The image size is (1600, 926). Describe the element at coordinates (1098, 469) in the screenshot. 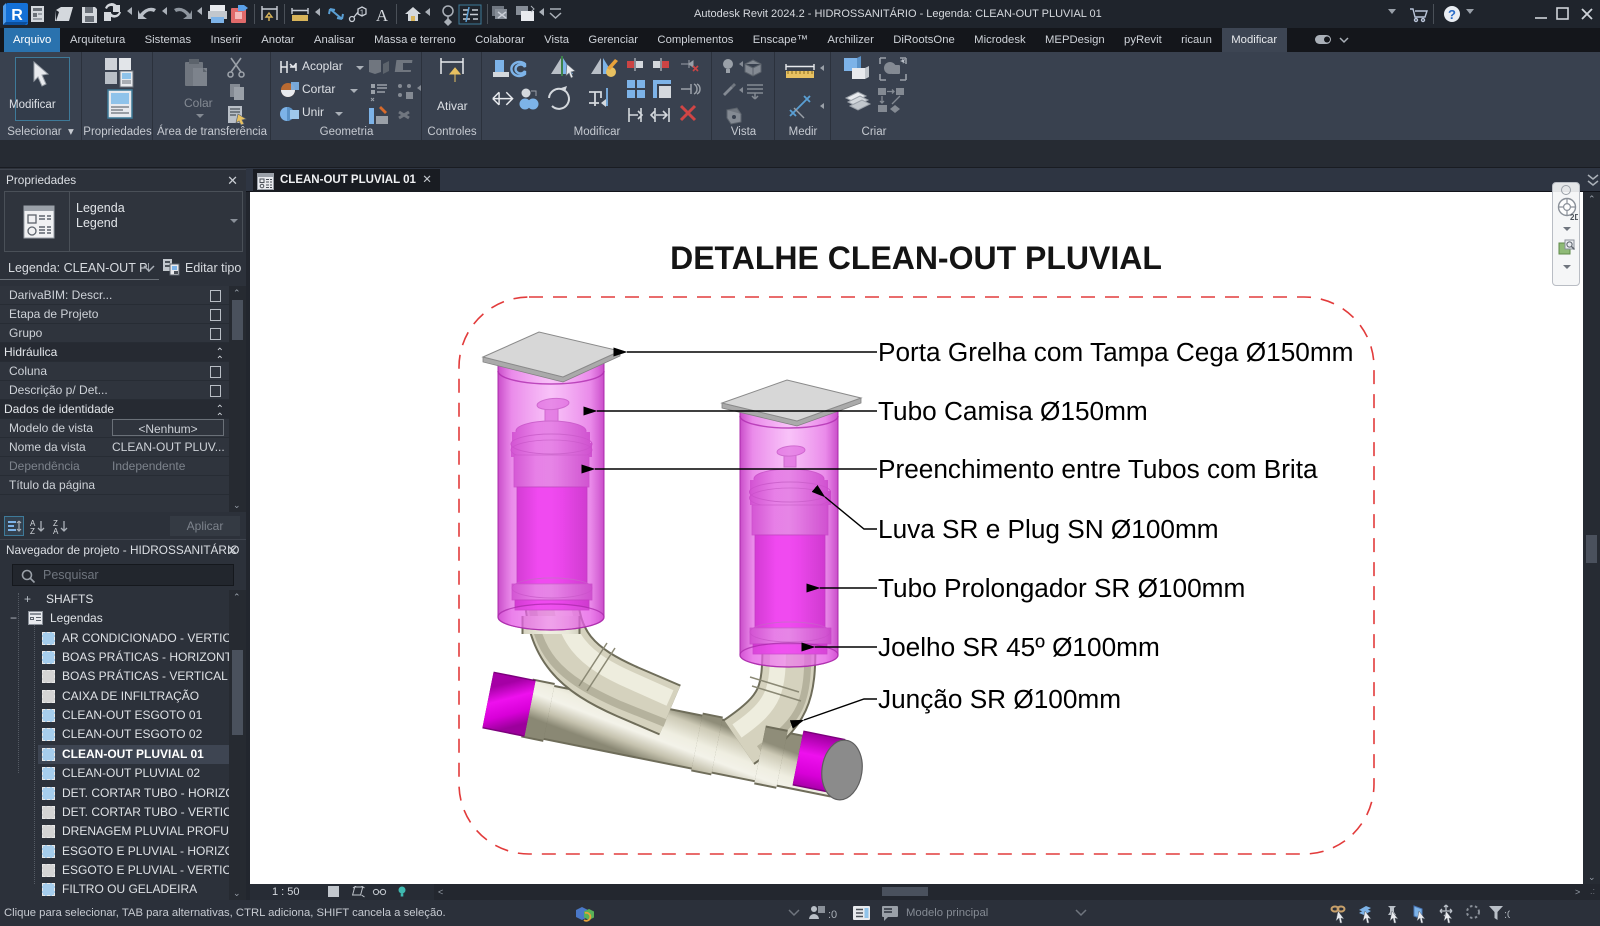

I see `svg-text:Preenchimento entre Tubos com: Preenchimento entre Tubos com Brita` at that location.